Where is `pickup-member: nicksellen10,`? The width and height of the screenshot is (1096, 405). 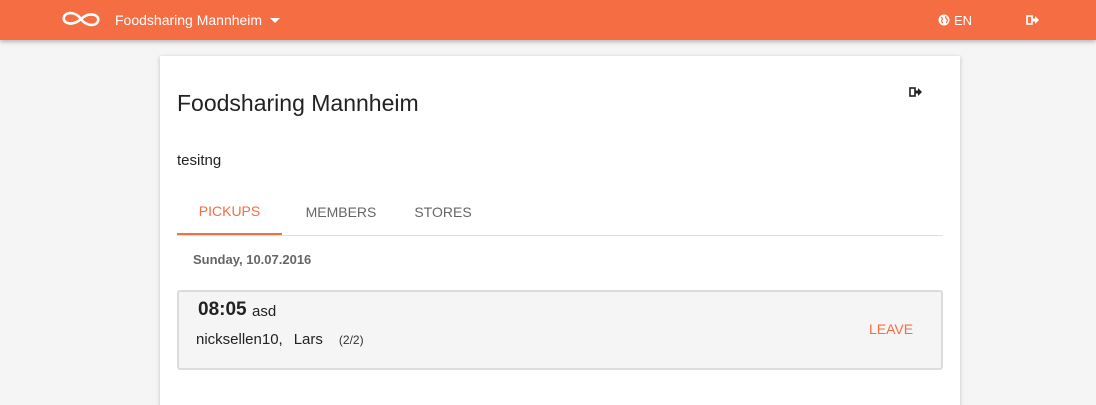 pickup-member: nicksellen10, is located at coordinates (239, 339).